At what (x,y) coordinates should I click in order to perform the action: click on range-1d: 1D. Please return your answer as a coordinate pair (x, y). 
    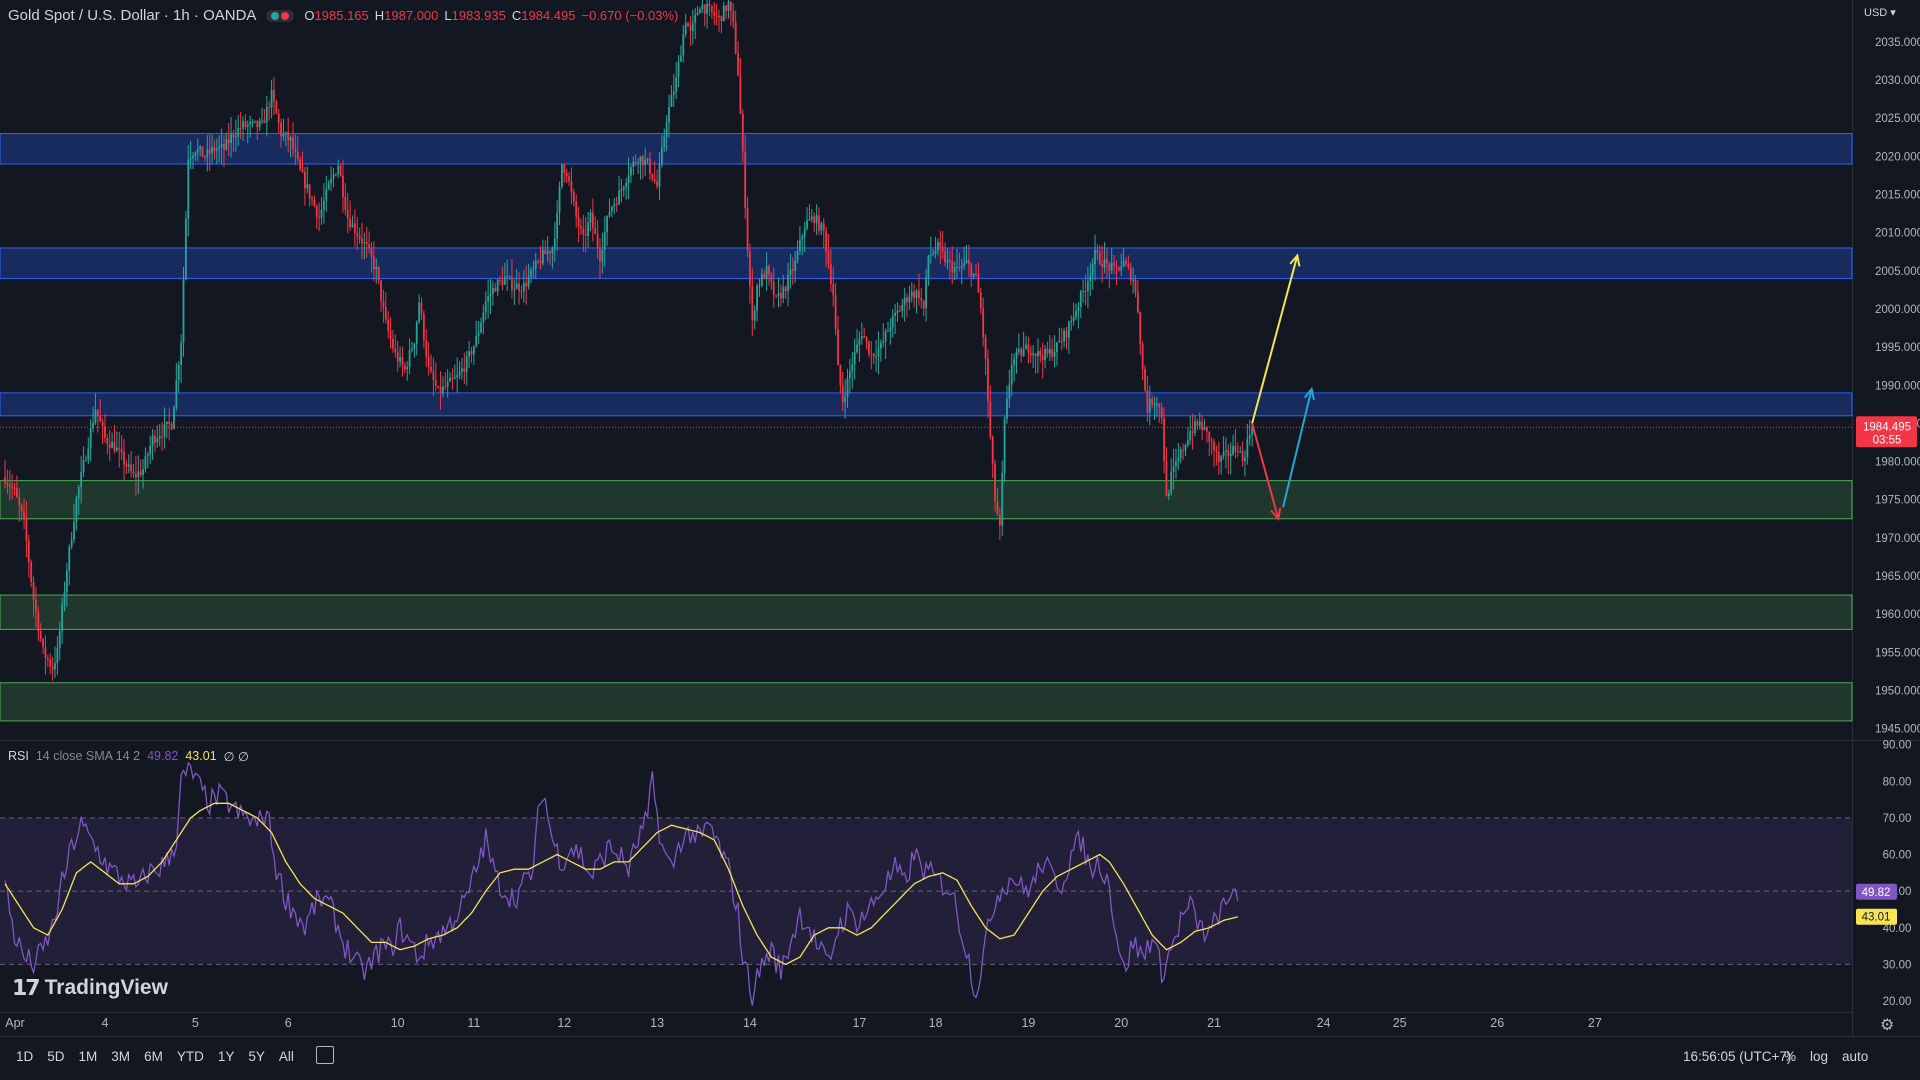
    Looking at the image, I should click on (24, 1056).